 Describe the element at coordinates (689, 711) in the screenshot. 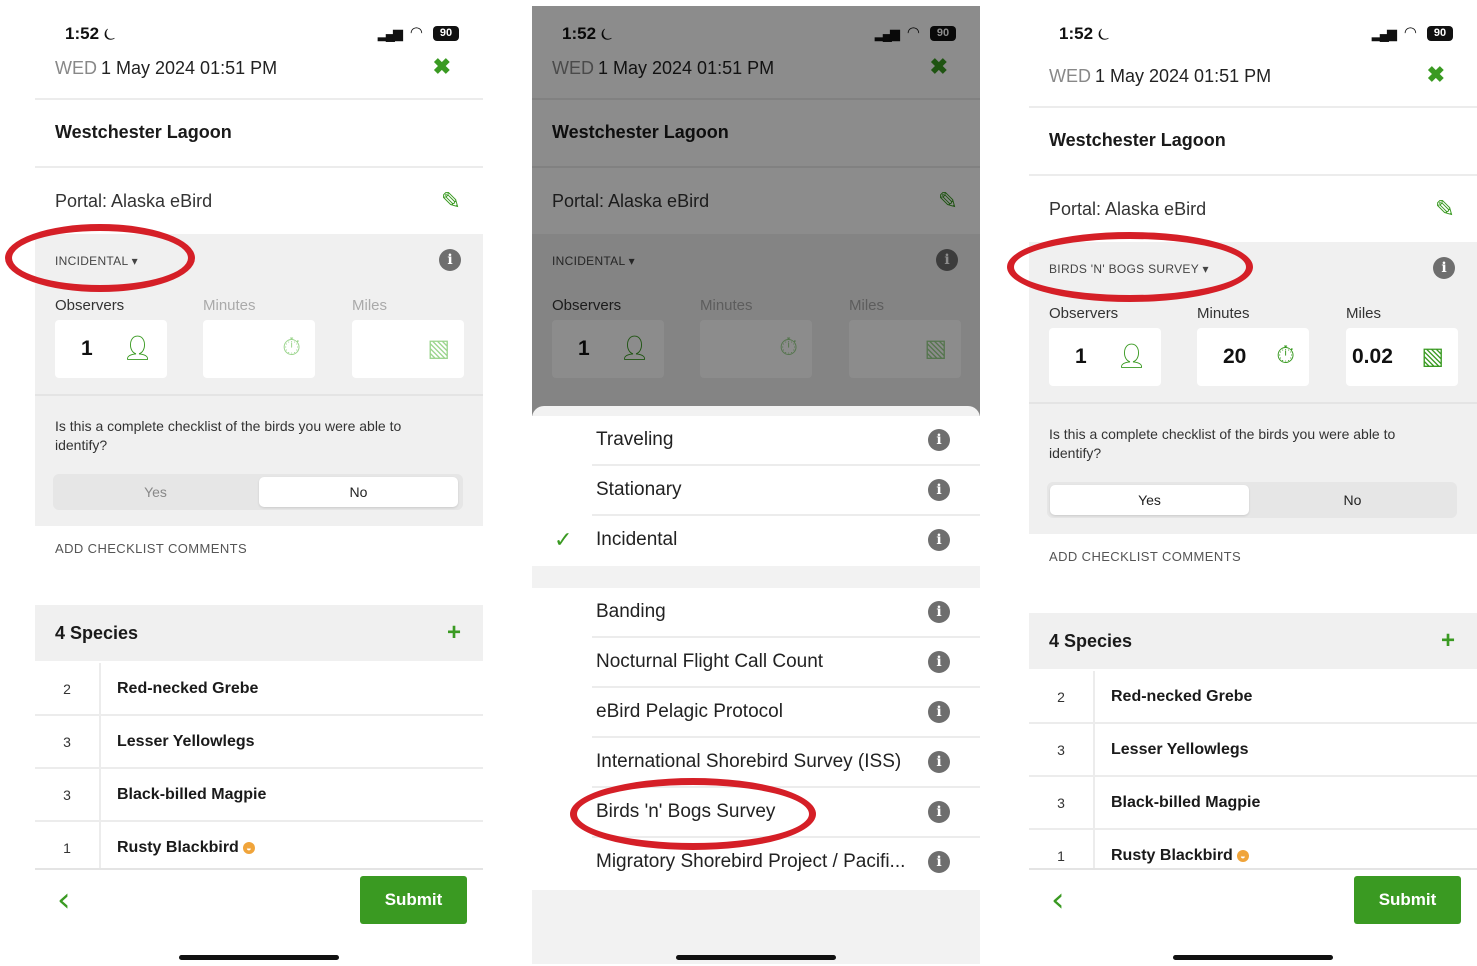

I see `protocol-option-label: eBird Pelagic Protocol` at that location.